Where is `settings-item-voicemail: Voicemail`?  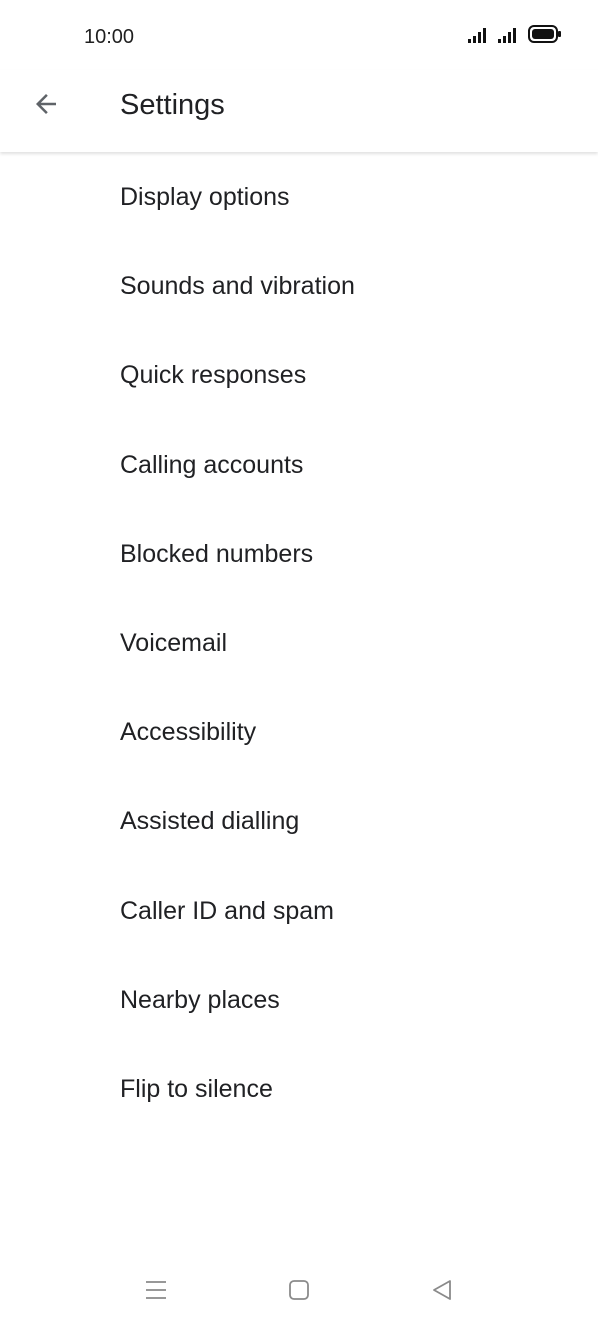
settings-item-voicemail: Voicemail is located at coordinates (299, 643).